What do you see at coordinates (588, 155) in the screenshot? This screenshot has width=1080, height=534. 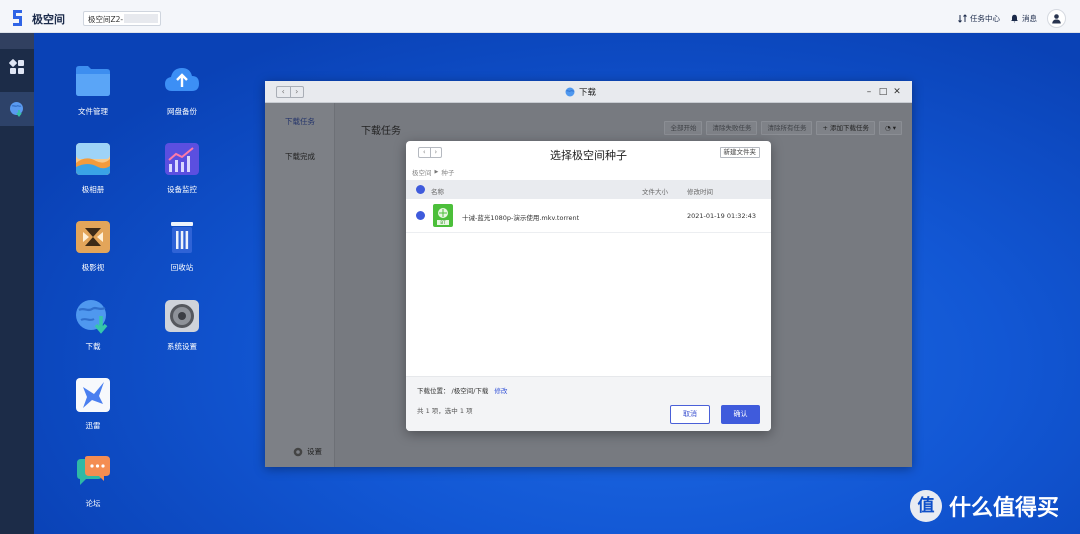 I see `dialog-title: 选择极空间种子` at bounding box center [588, 155].